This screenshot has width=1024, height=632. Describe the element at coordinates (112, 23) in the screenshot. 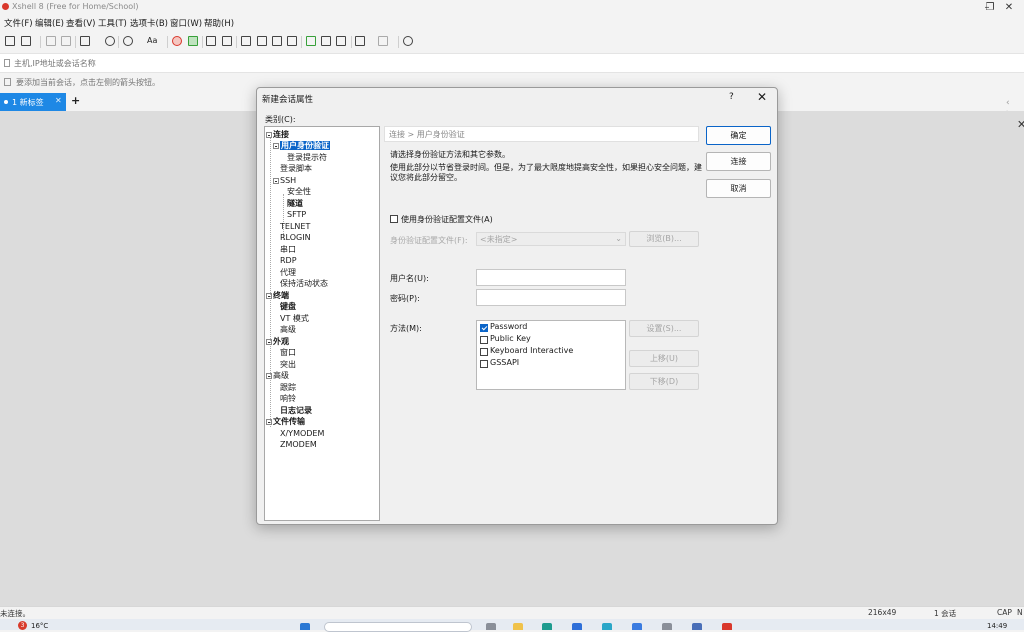

I see `menu-tools: 工具(T)` at that location.